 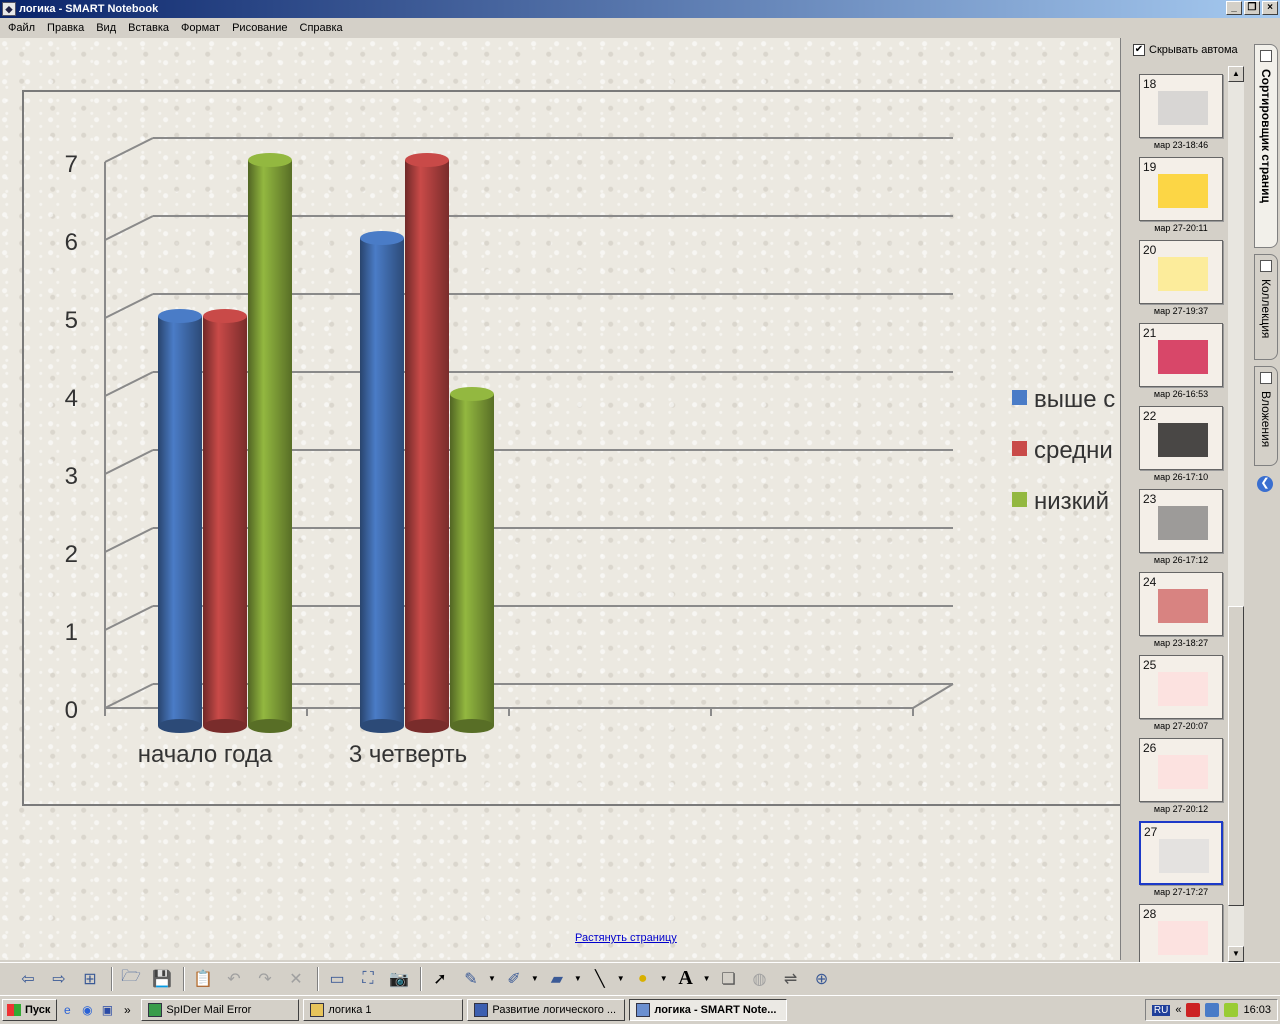 What do you see at coordinates (471, 979) in the screenshot?
I see `pen-icon: ✎` at bounding box center [471, 979].